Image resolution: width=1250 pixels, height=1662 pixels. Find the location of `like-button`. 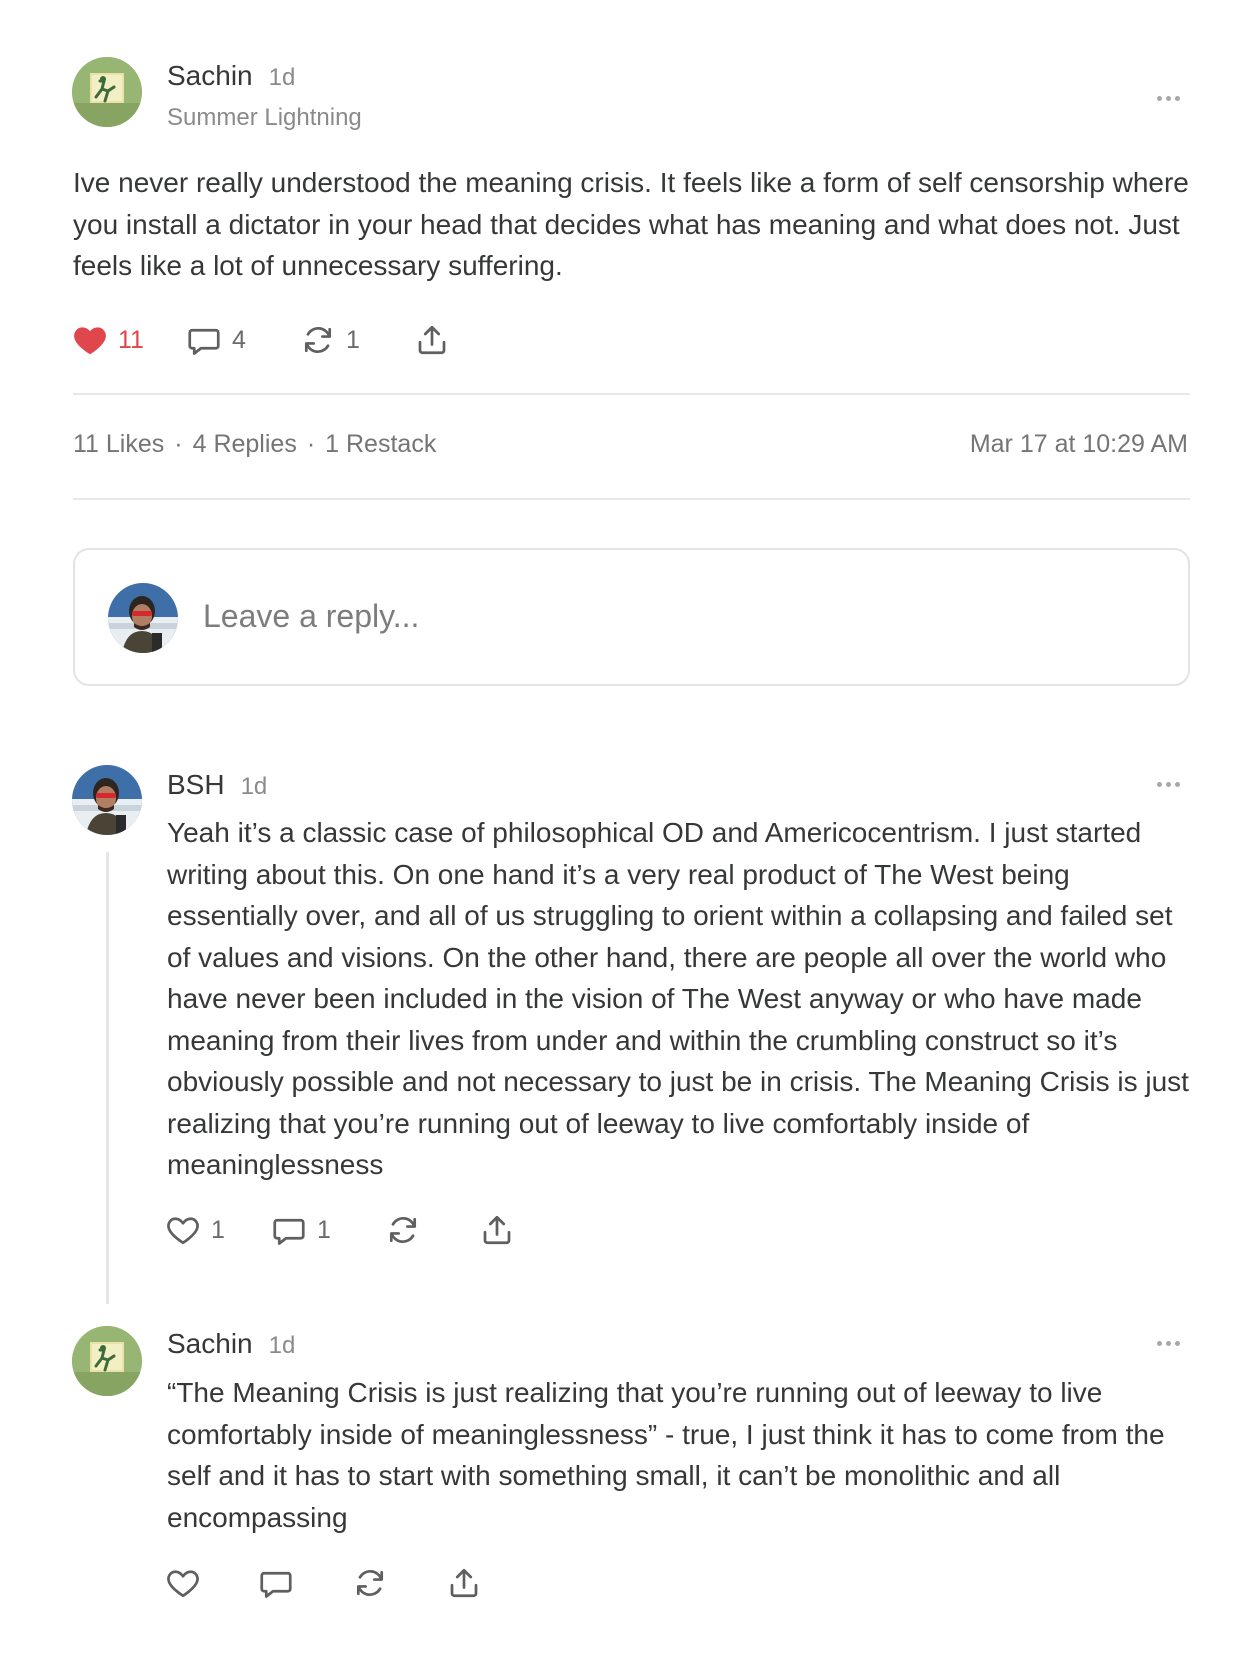

like-button is located at coordinates (183, 1583).